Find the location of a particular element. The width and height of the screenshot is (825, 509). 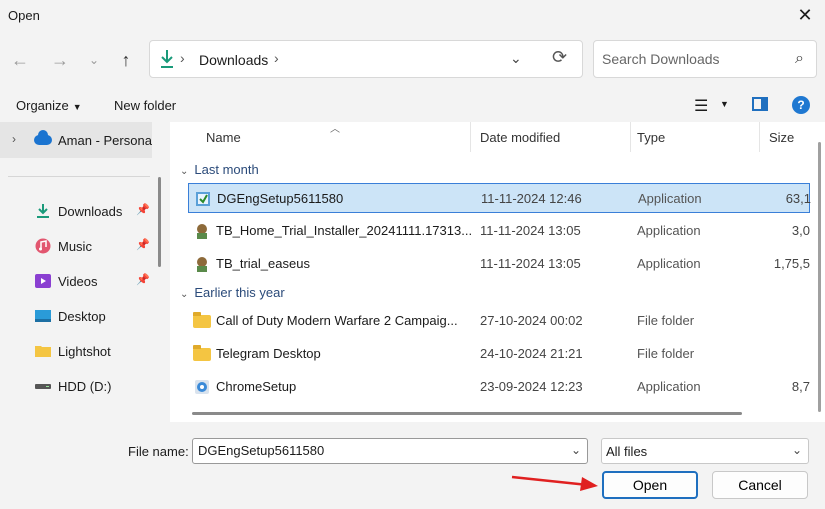

file-date: 23-09-2024 12:23 is located at coordinates (531, 386).